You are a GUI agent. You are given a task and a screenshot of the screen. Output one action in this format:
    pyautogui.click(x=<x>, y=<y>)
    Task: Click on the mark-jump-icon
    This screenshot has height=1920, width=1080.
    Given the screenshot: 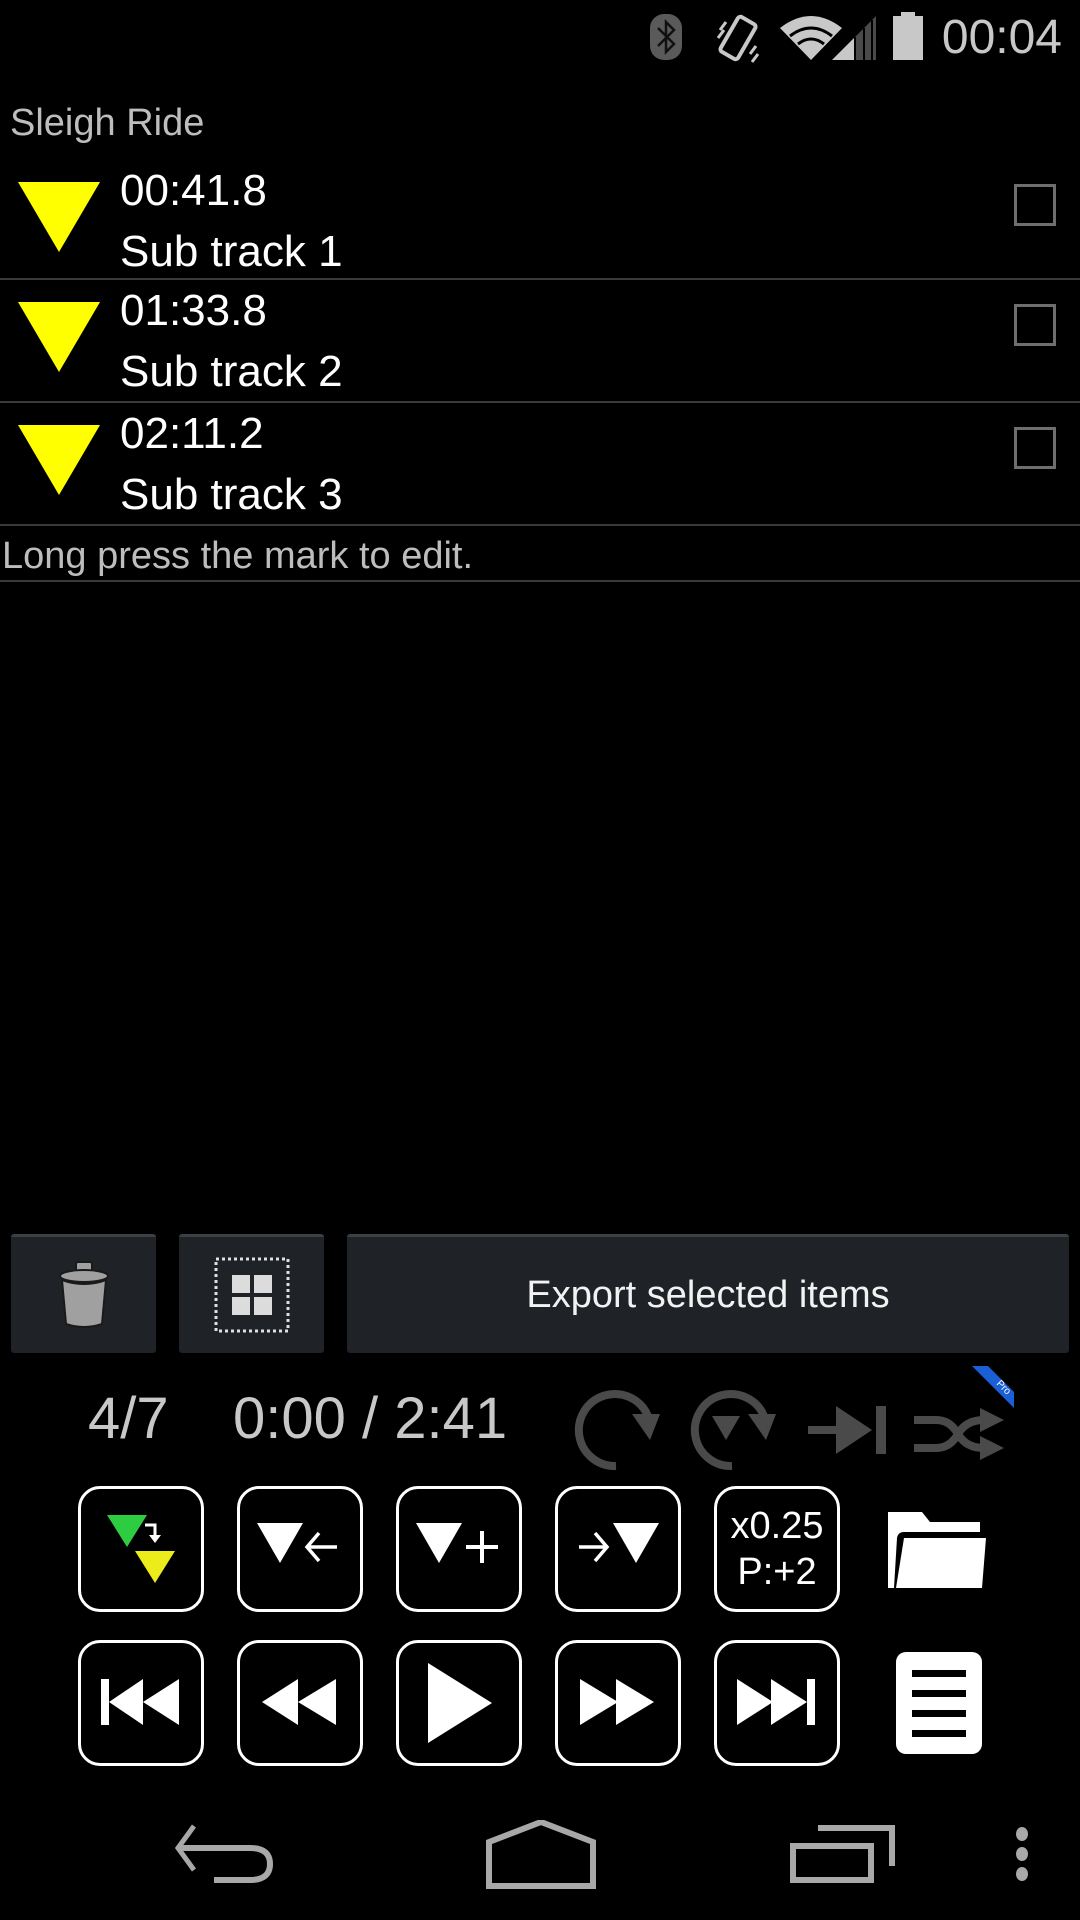 What is the action you would take?
    pyautogui.click(x=141, y=1549)
    